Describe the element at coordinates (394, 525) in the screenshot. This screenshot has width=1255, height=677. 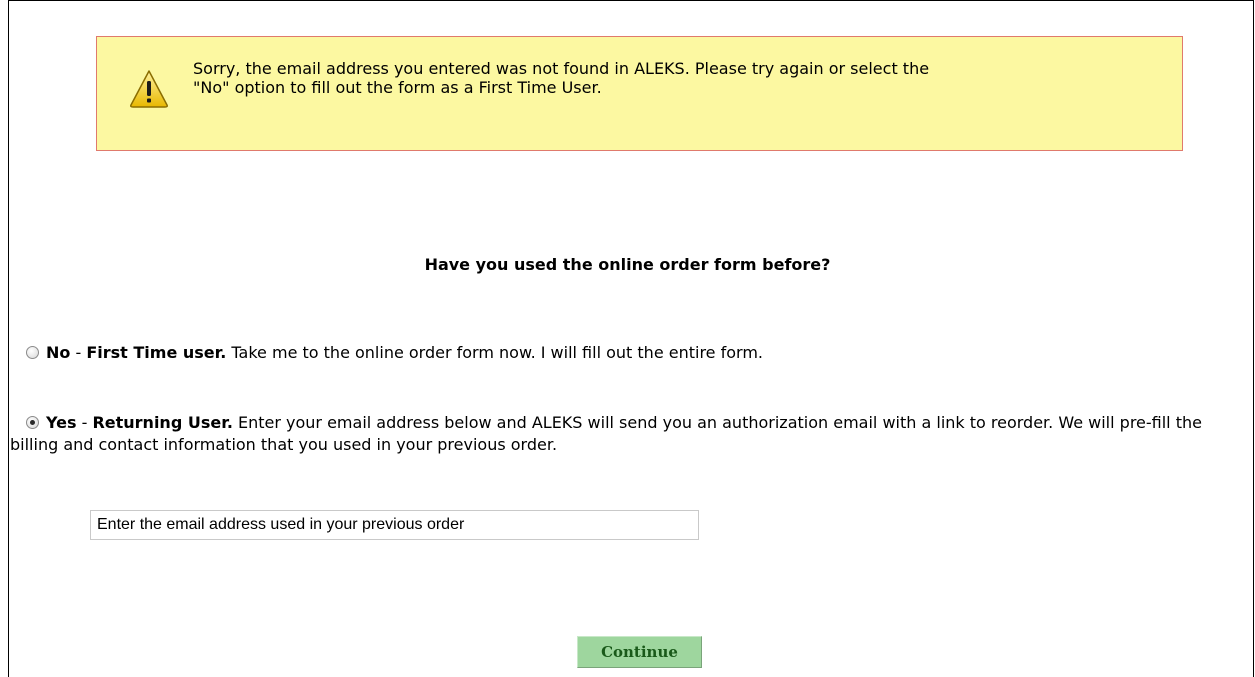
I see `email-input` at that location.